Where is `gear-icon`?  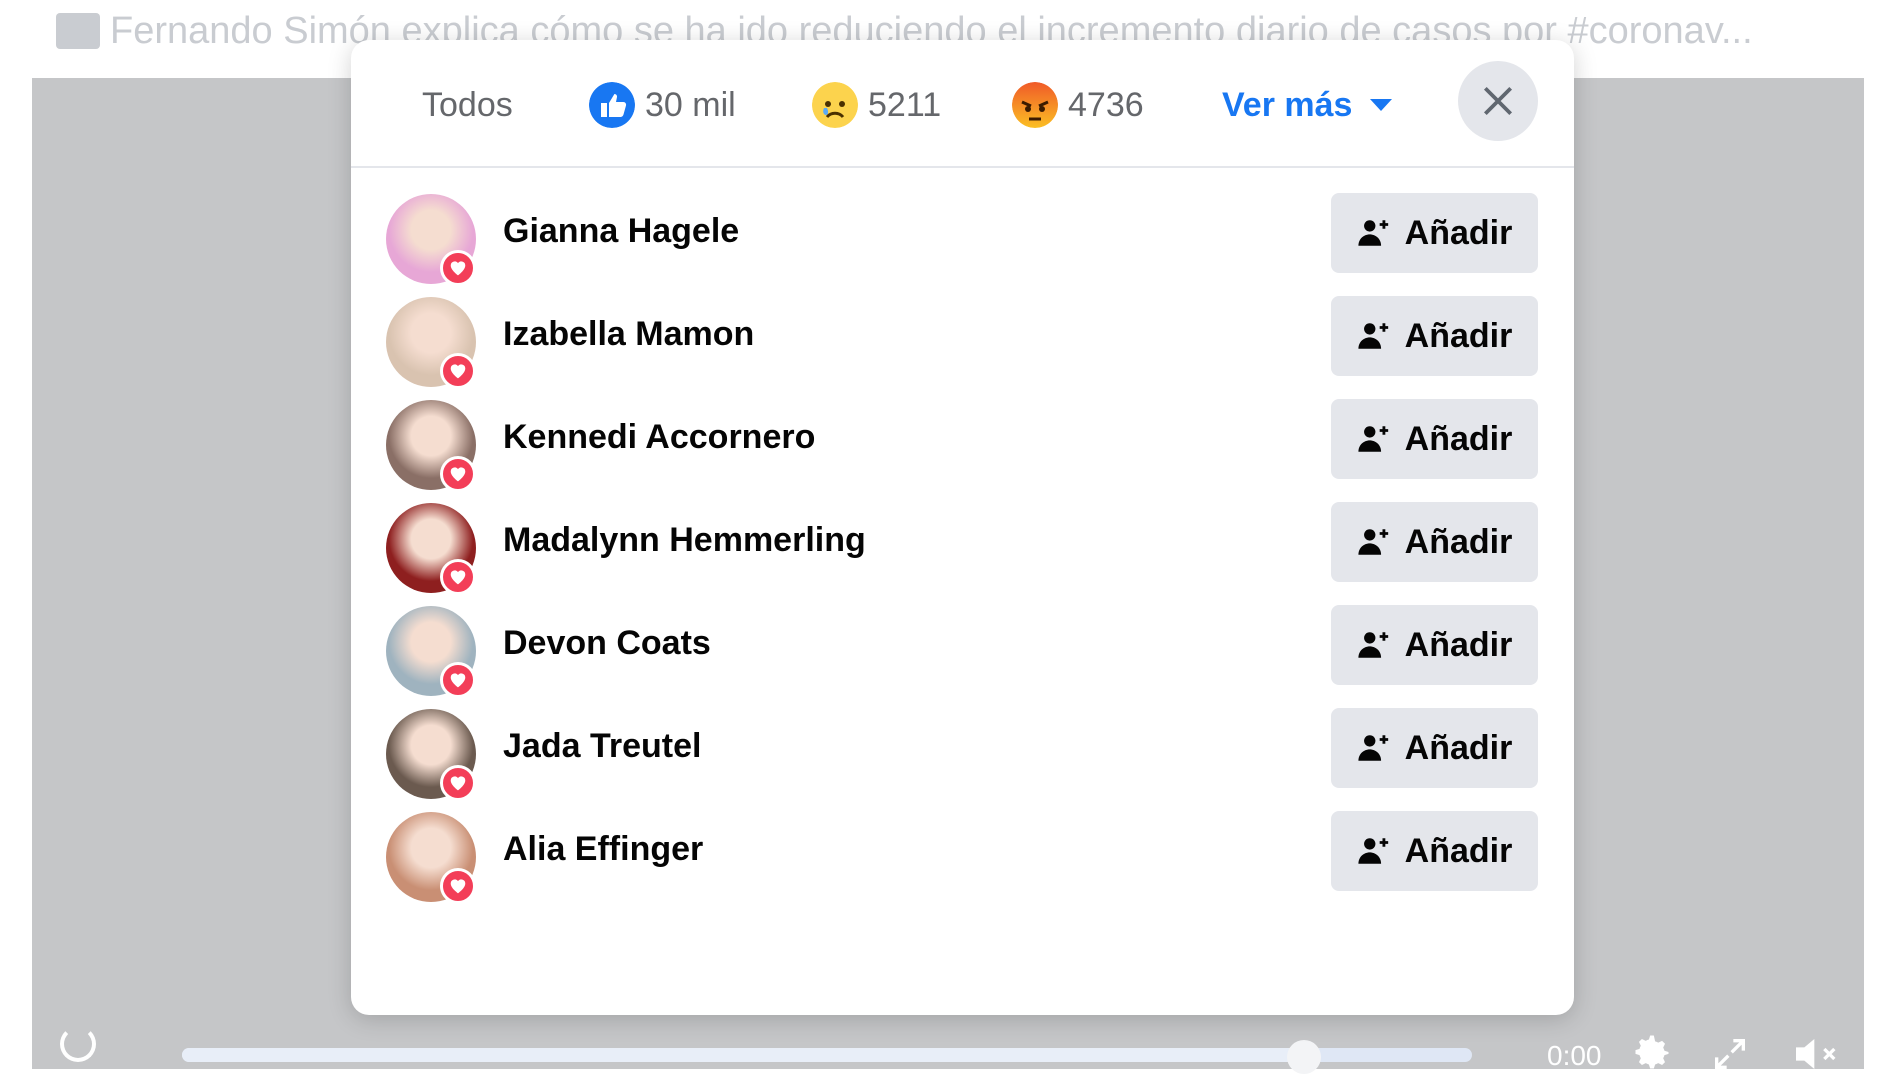
gear-icon is located at coordinates (1652, 1052).